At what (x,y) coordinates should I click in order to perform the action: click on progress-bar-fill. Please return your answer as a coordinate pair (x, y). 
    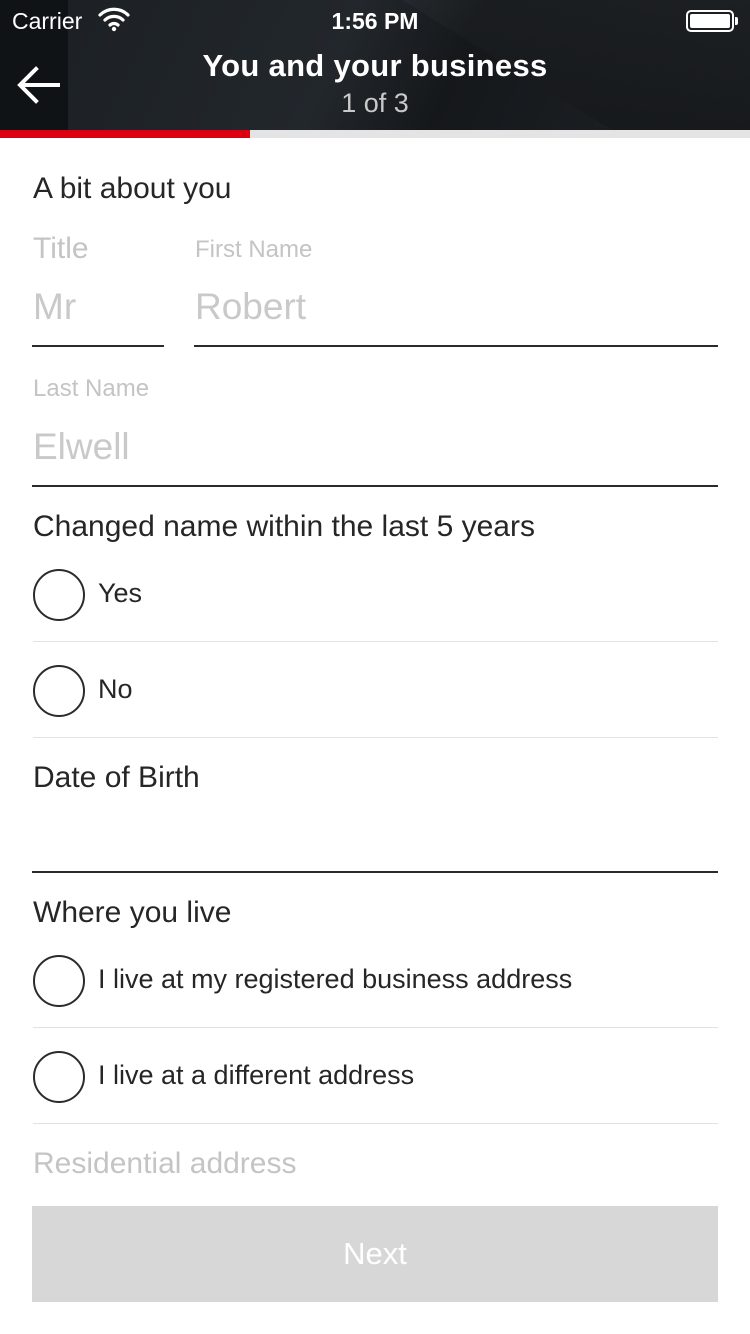
    Looking at the image, I should click on (125, 134).